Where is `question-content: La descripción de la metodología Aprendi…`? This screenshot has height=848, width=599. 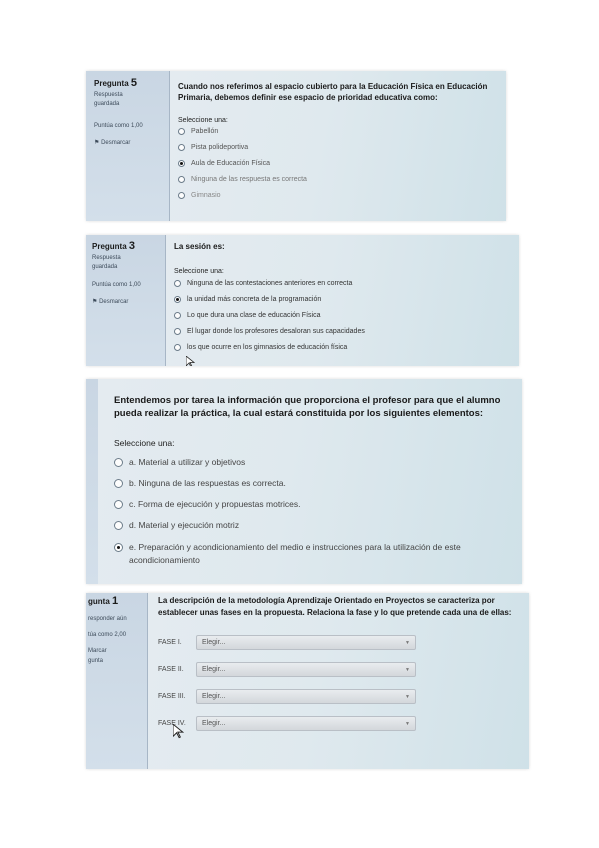
question-content: La descripción de la metodología Aprendi… is located at coordinates (338, 681).